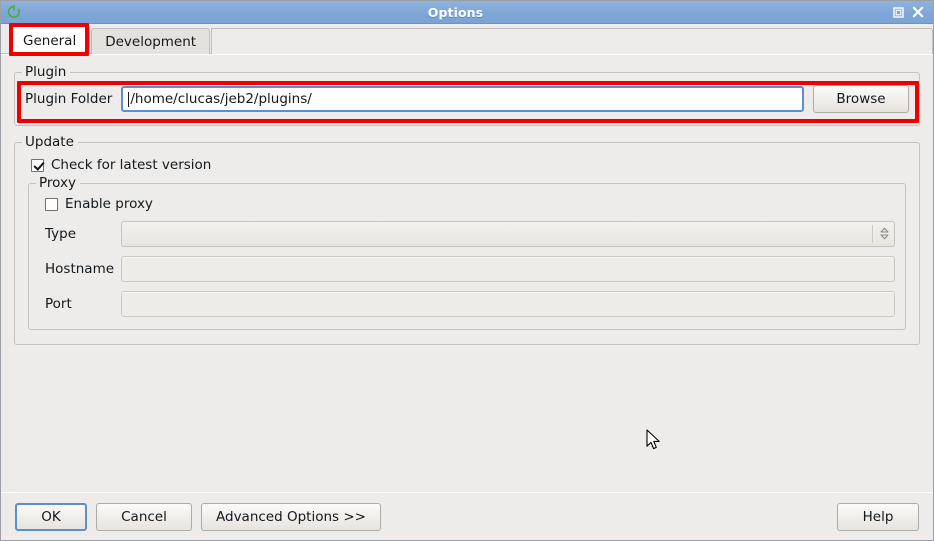 The height and width of the screenshot is (541, 934). I want to click on ok-button-label: OK, so click(51, 516).